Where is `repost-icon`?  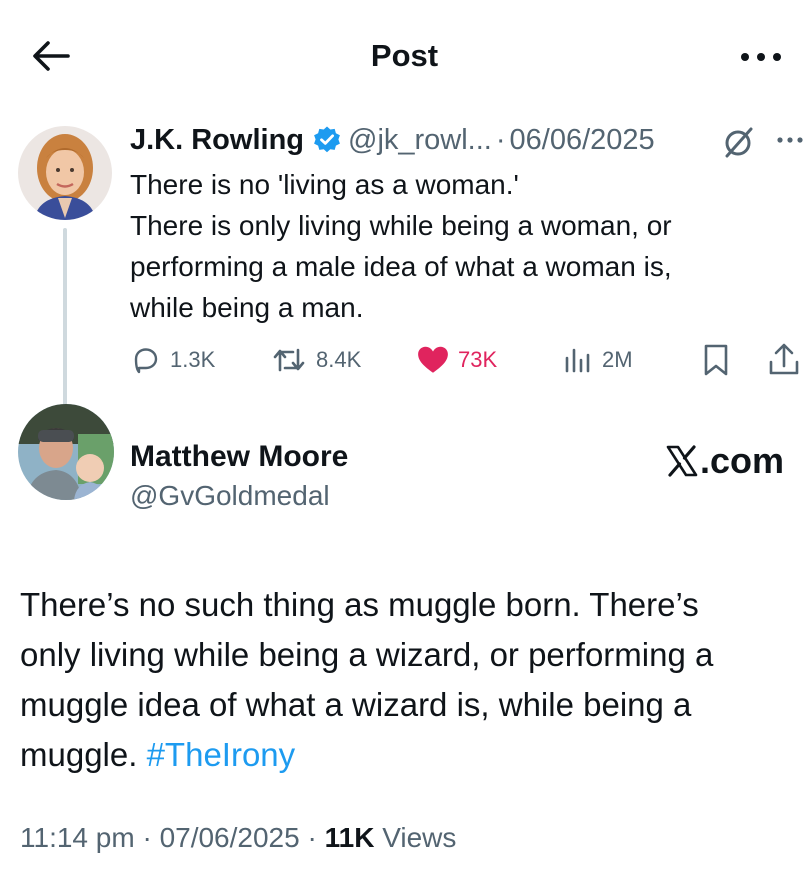
repost-icon is located at coordinates (289, 360).